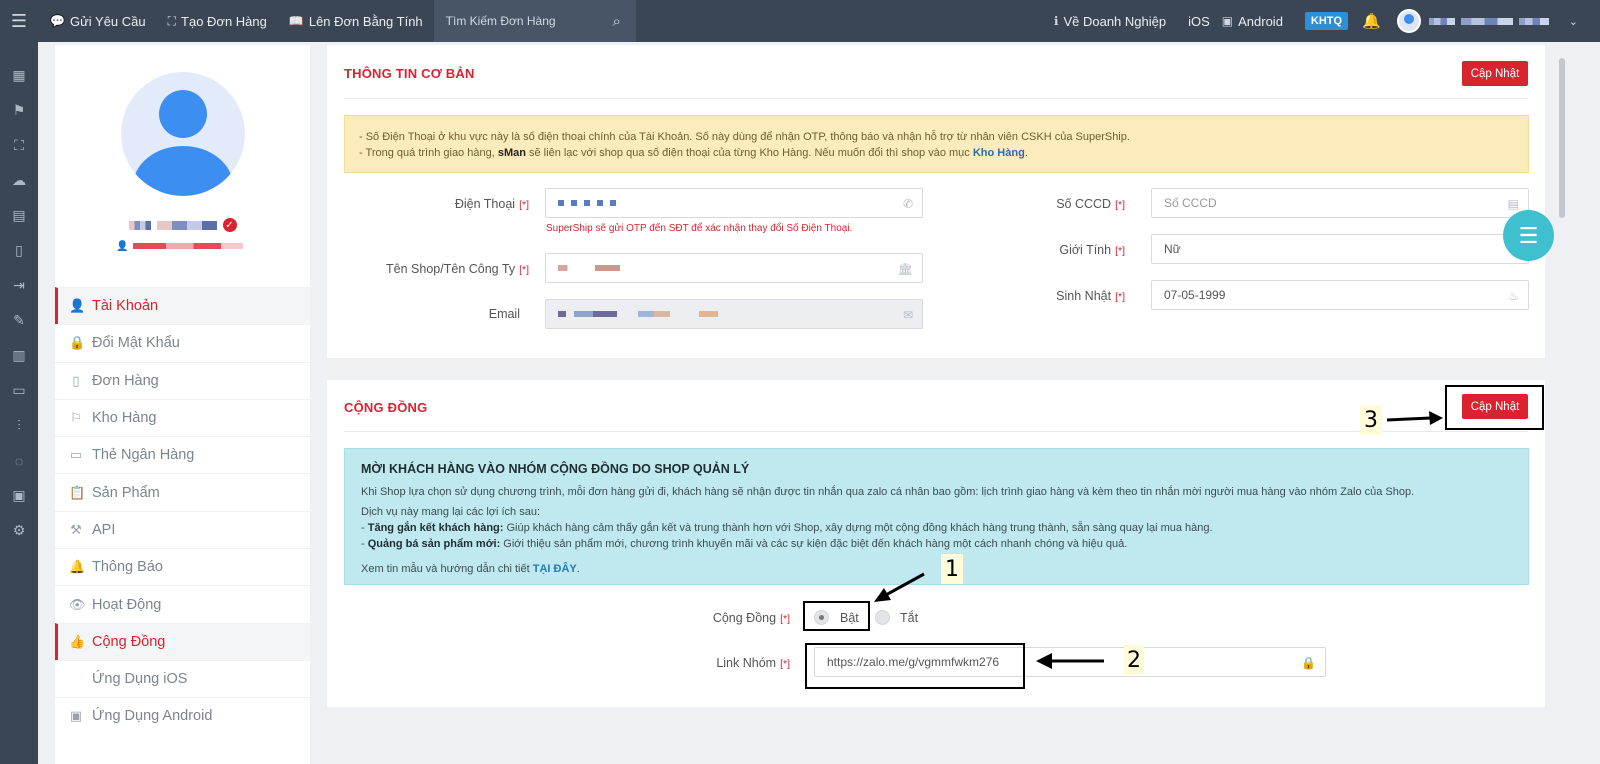 Image resolution: width=1600 pixels, height=764 pixels. I want to click on sidebar-item-change-password: 🔒 Đổi Mật Khẩu, so click(182, 342).